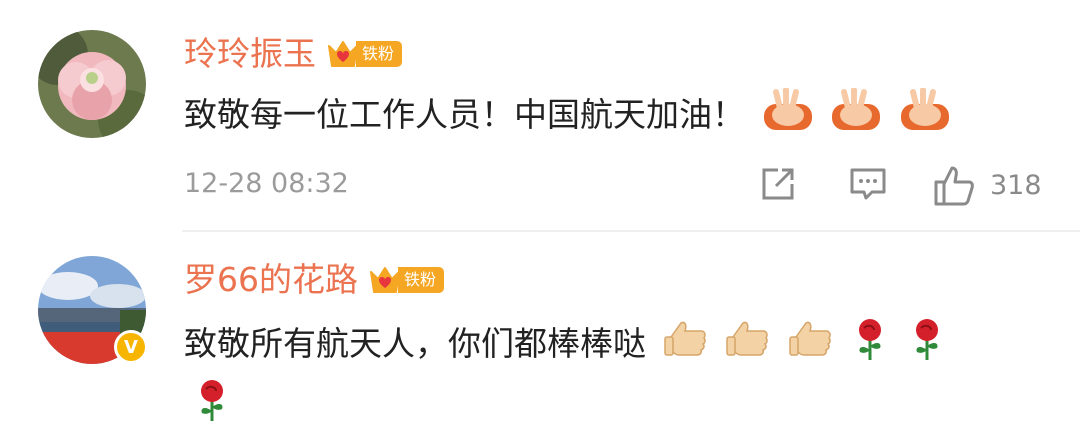 This screenshot has height=436, width=1080. What do you see at coordinates (131, 347) in the screenshot?
I see `verified-icon: V` at bounding box center [131, 347].